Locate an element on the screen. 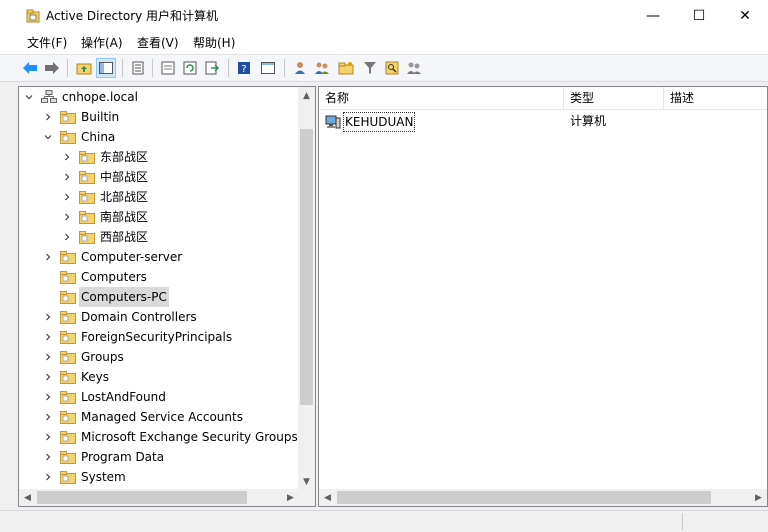 This screenshot has height=532, width=768. tree-item: Computers is located at coordinates (159, 277).